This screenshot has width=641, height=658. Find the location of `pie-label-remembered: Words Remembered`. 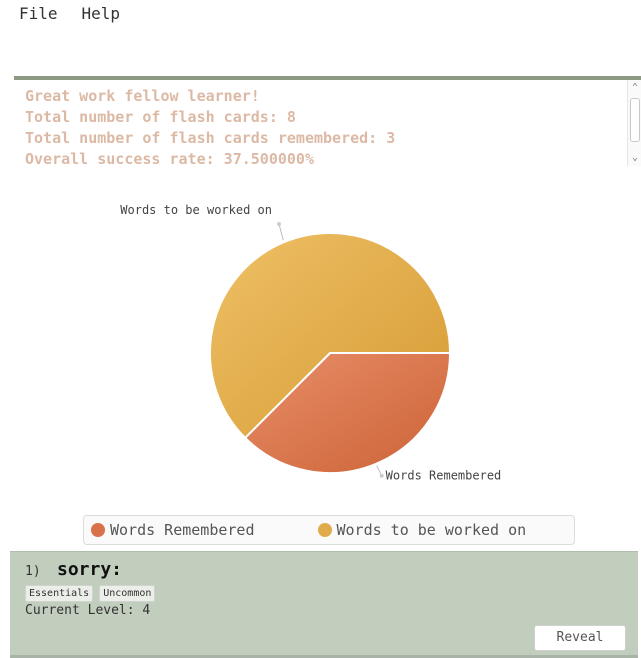

pie-label-remembered: Words Remembered is located at coordinates (444, 476).